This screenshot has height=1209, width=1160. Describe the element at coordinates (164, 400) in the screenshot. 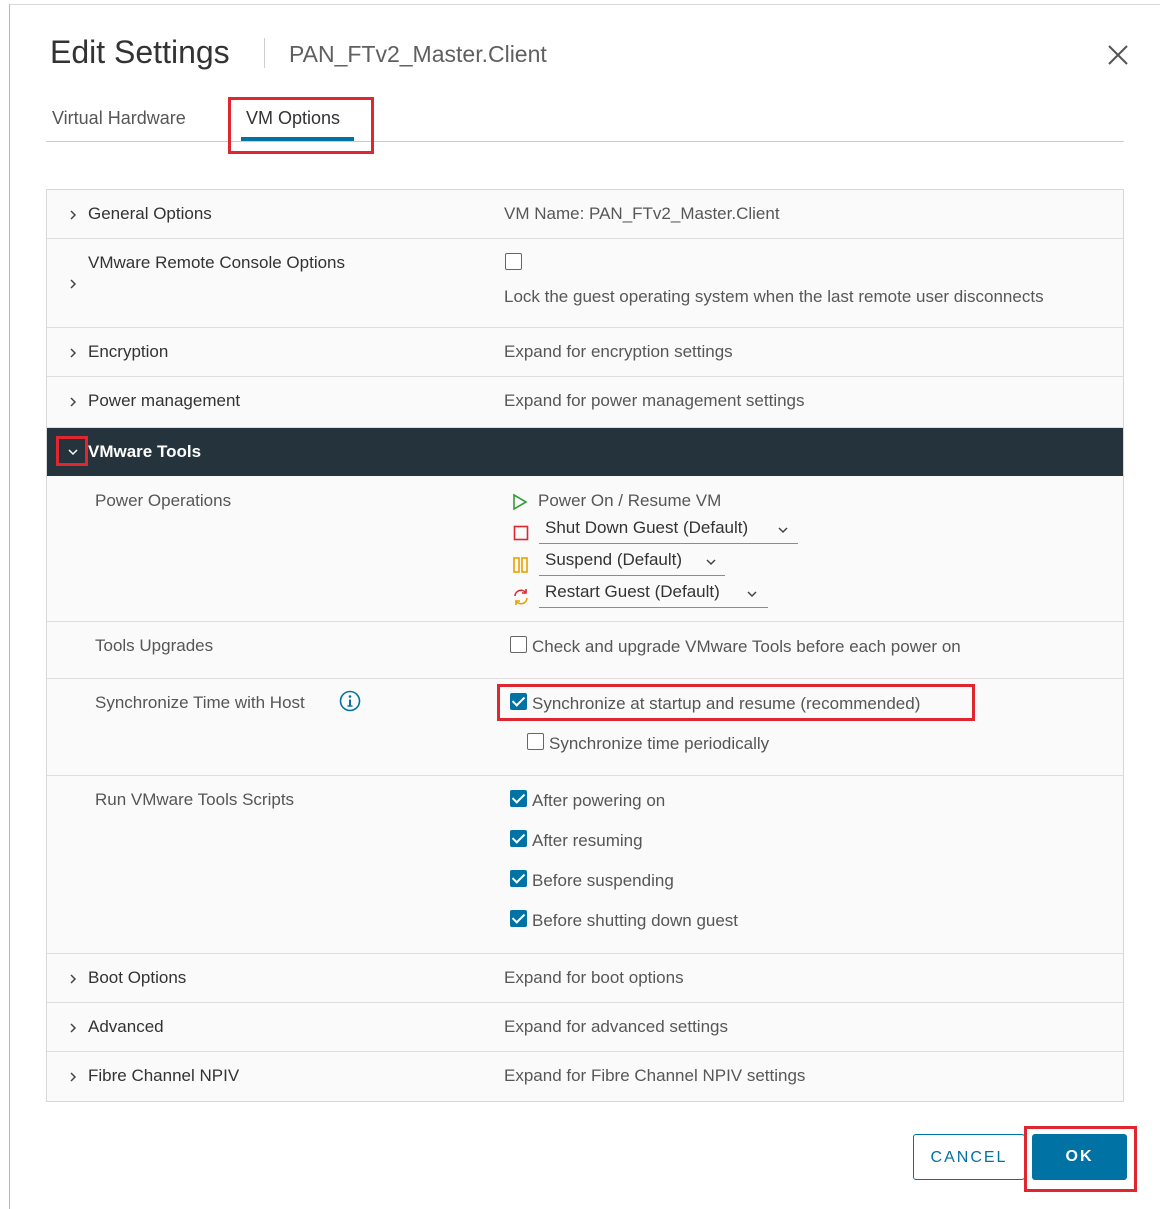

I see `section-label: Power management` at that location.